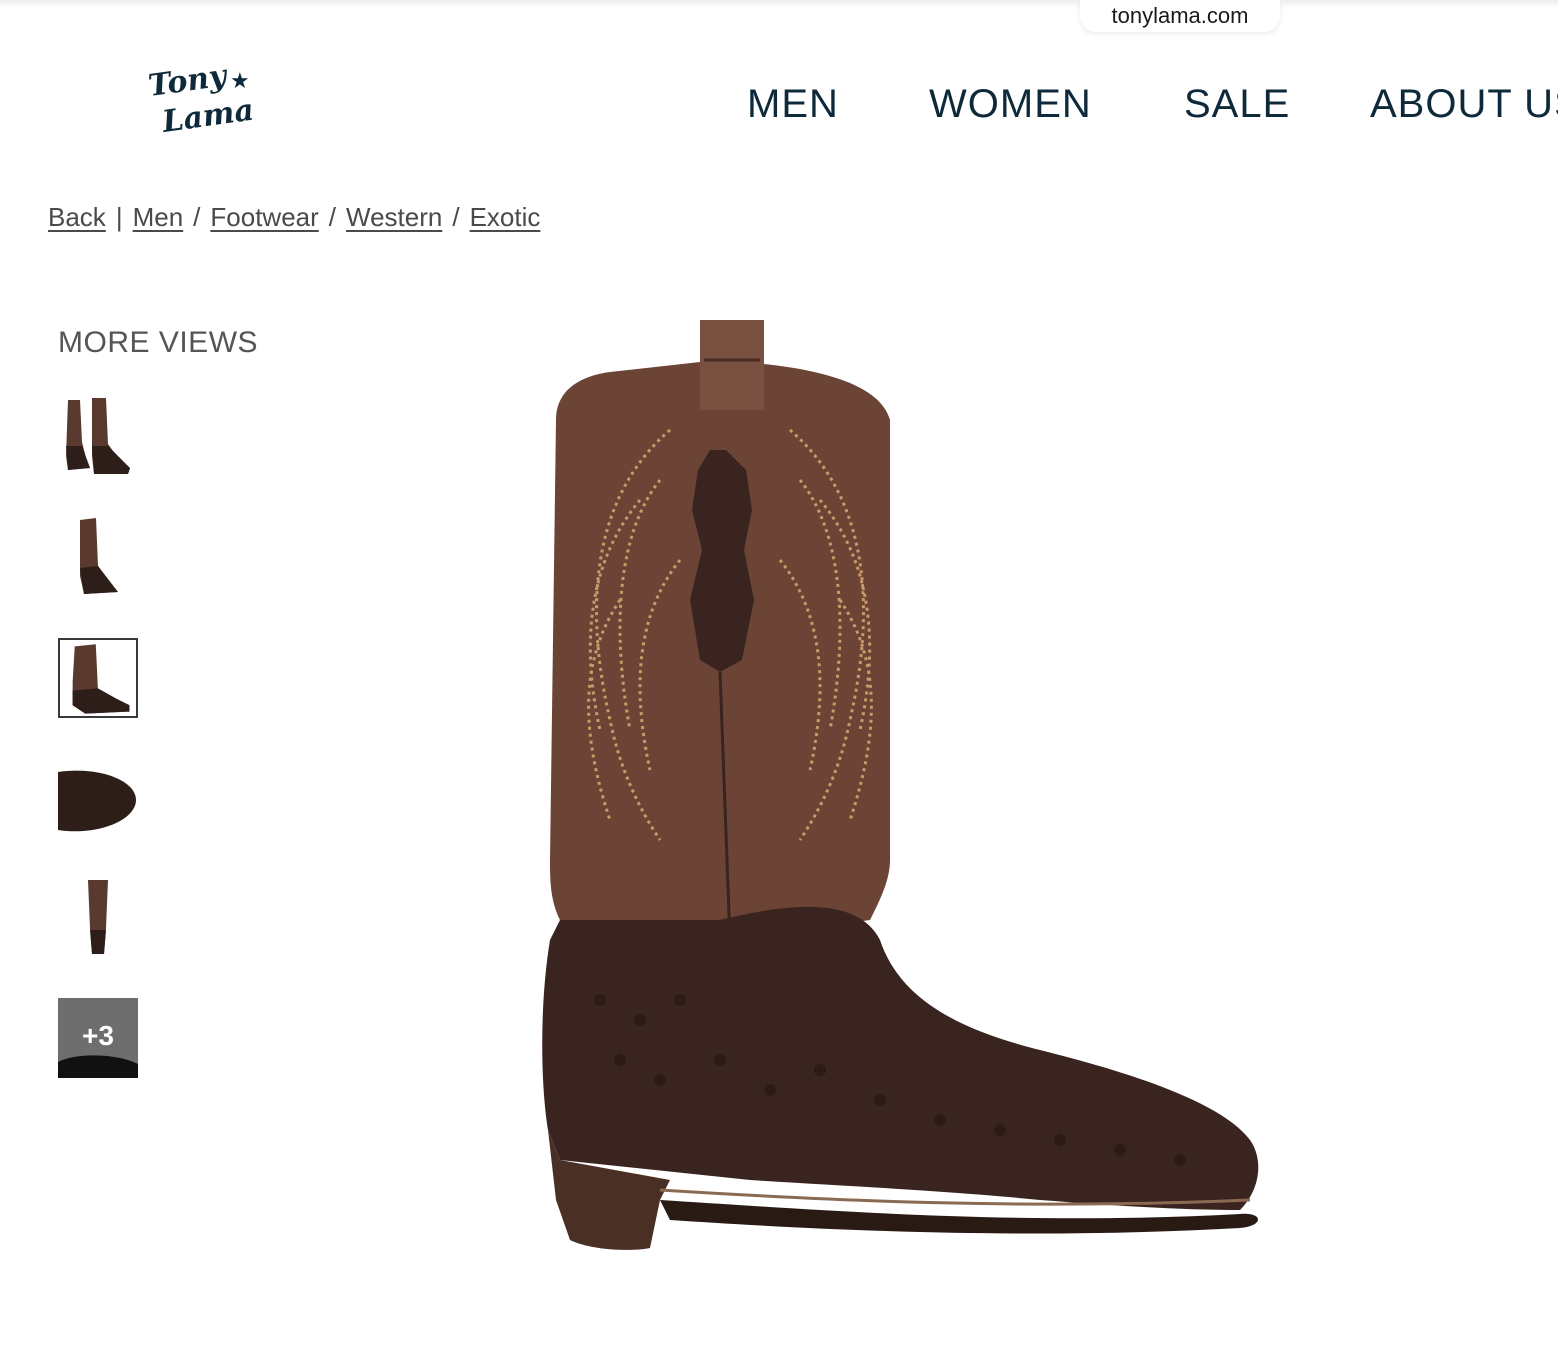  I want to click on browser-top-shade, so click(779, 4).